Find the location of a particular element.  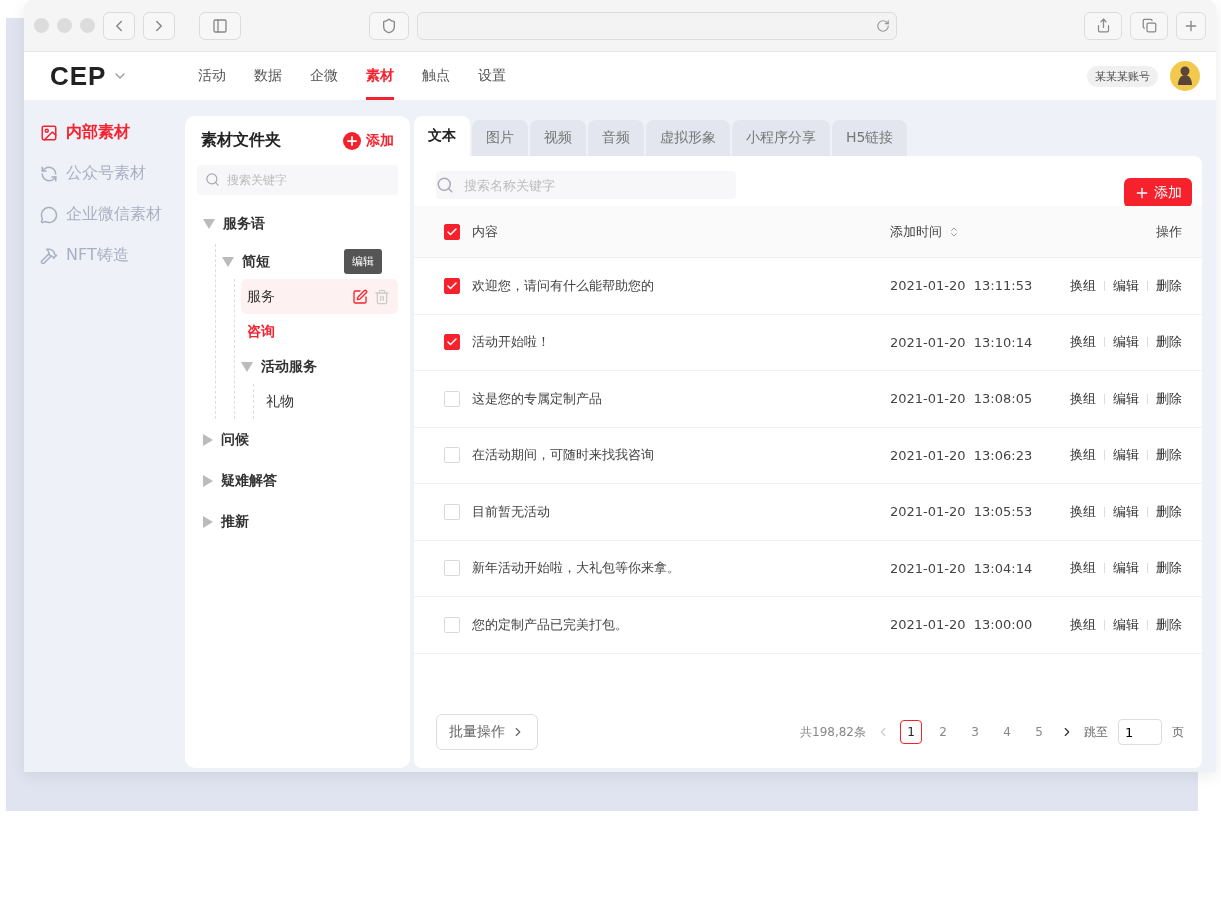

sidebar-icon is located at coordinates (220, 25).